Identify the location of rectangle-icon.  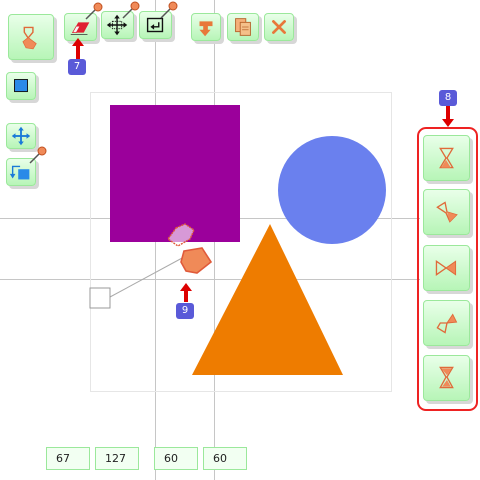
(21, 86).